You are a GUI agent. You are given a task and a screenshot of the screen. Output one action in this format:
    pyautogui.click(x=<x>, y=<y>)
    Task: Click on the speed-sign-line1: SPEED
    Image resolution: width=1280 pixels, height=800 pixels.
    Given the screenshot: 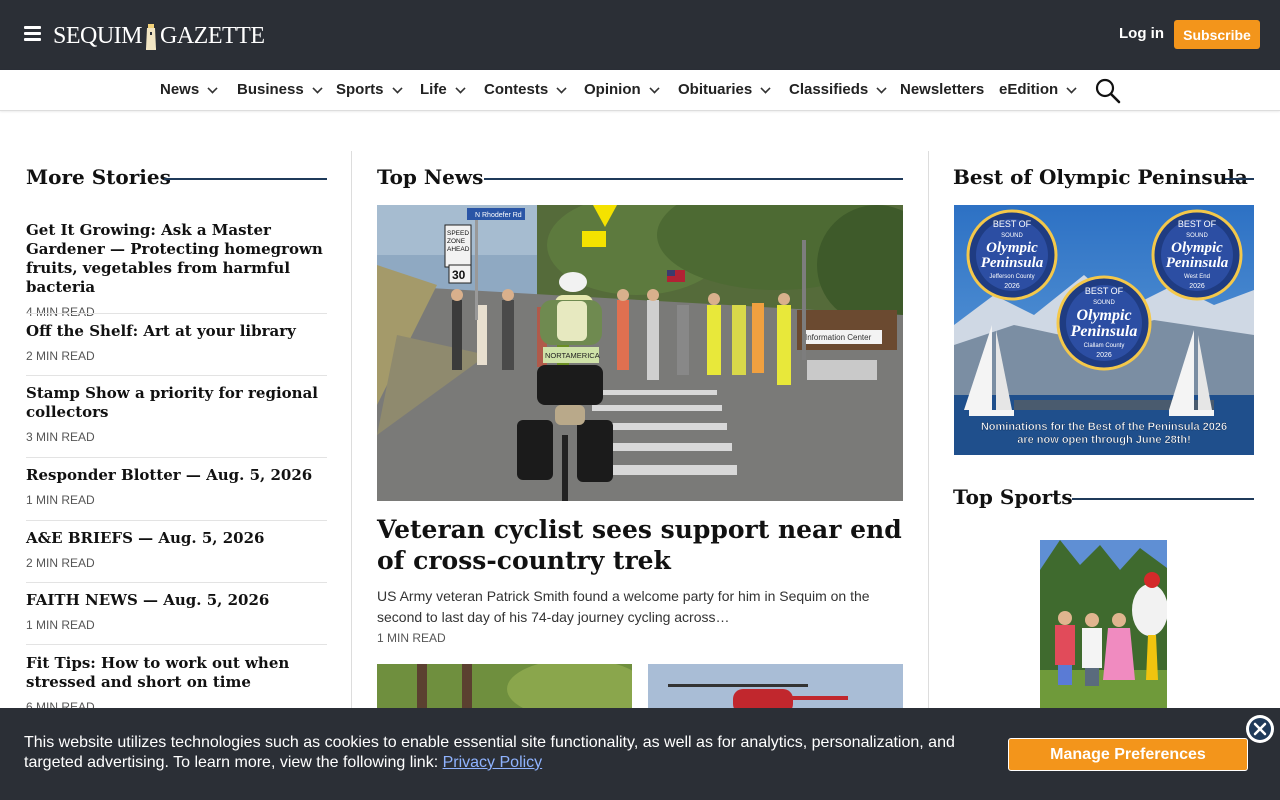 What is the action you would take?
    pyautogui.click(x=458, y=233)
    